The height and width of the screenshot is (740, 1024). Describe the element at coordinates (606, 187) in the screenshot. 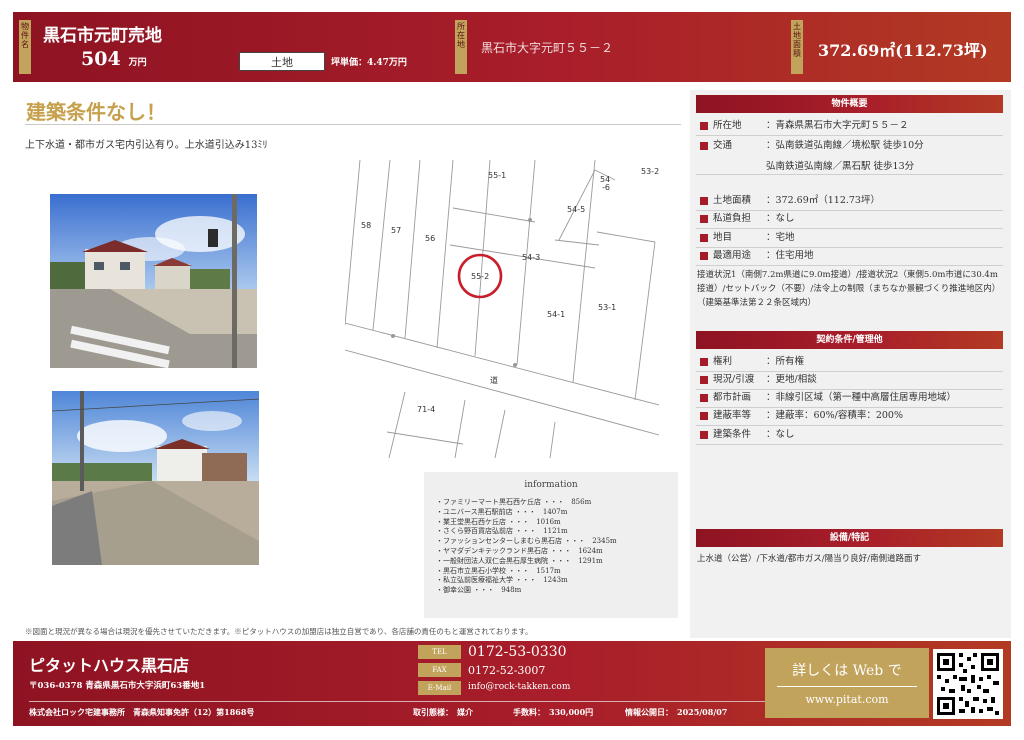

I see `lot-54-6-suffix: -6` at that location.